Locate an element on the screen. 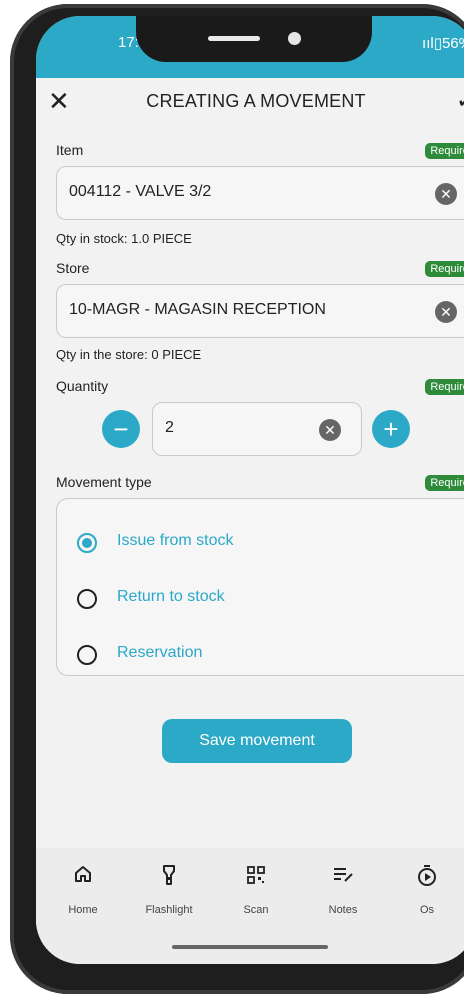 The width and height of the screenshot is (464, 994). nav-home: Home is located at coordinates (83, 890).